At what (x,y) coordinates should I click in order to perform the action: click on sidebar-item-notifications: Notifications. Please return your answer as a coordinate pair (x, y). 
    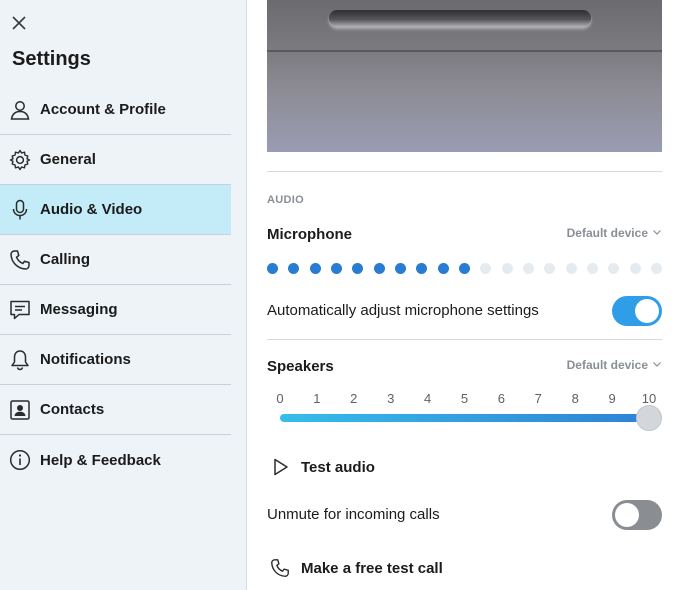
    Looking at the image, I should click on (115, 360).